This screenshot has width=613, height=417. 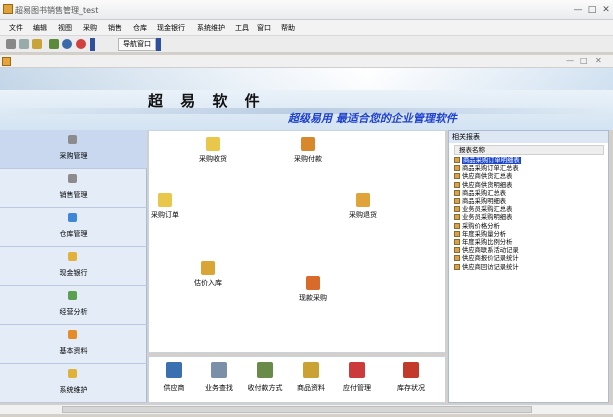 I want to click on nav-item-1: 销售管理, so click(x=73, y=188).